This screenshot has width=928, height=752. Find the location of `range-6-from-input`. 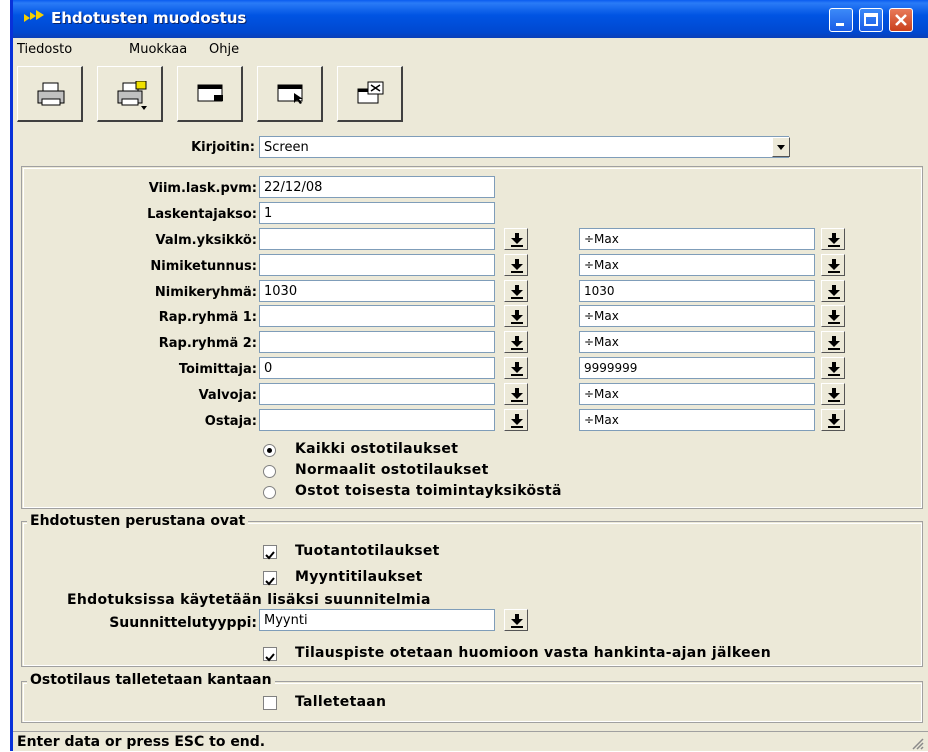

range-6-from-input is located at coordinates (377, 393).